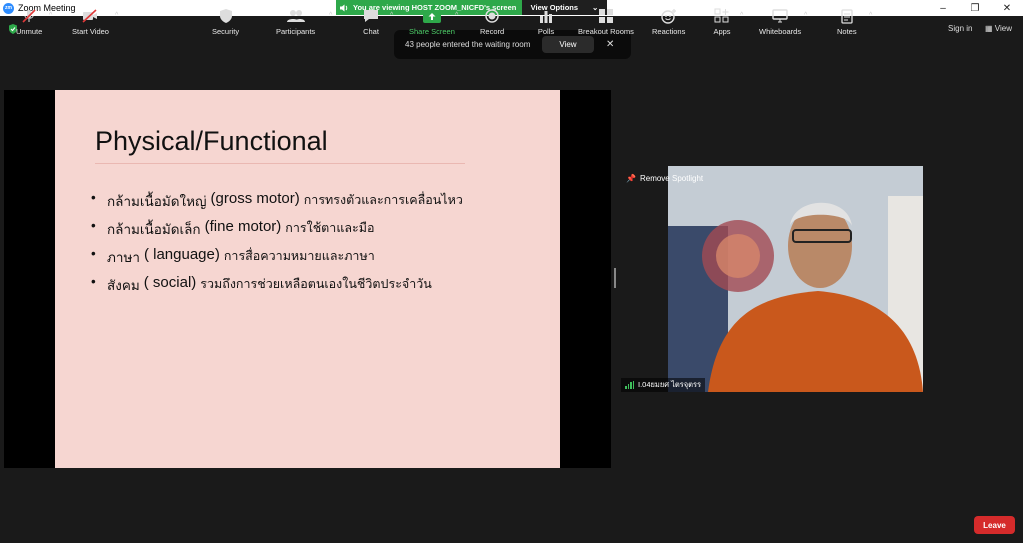 The width and height of the screenshot is (1023, 543). Describe the element at coordinates (154, 229) in the screenshot. I see `bullet-thai-term: กล้ามเนื้อมัดเล็ก` at that location.